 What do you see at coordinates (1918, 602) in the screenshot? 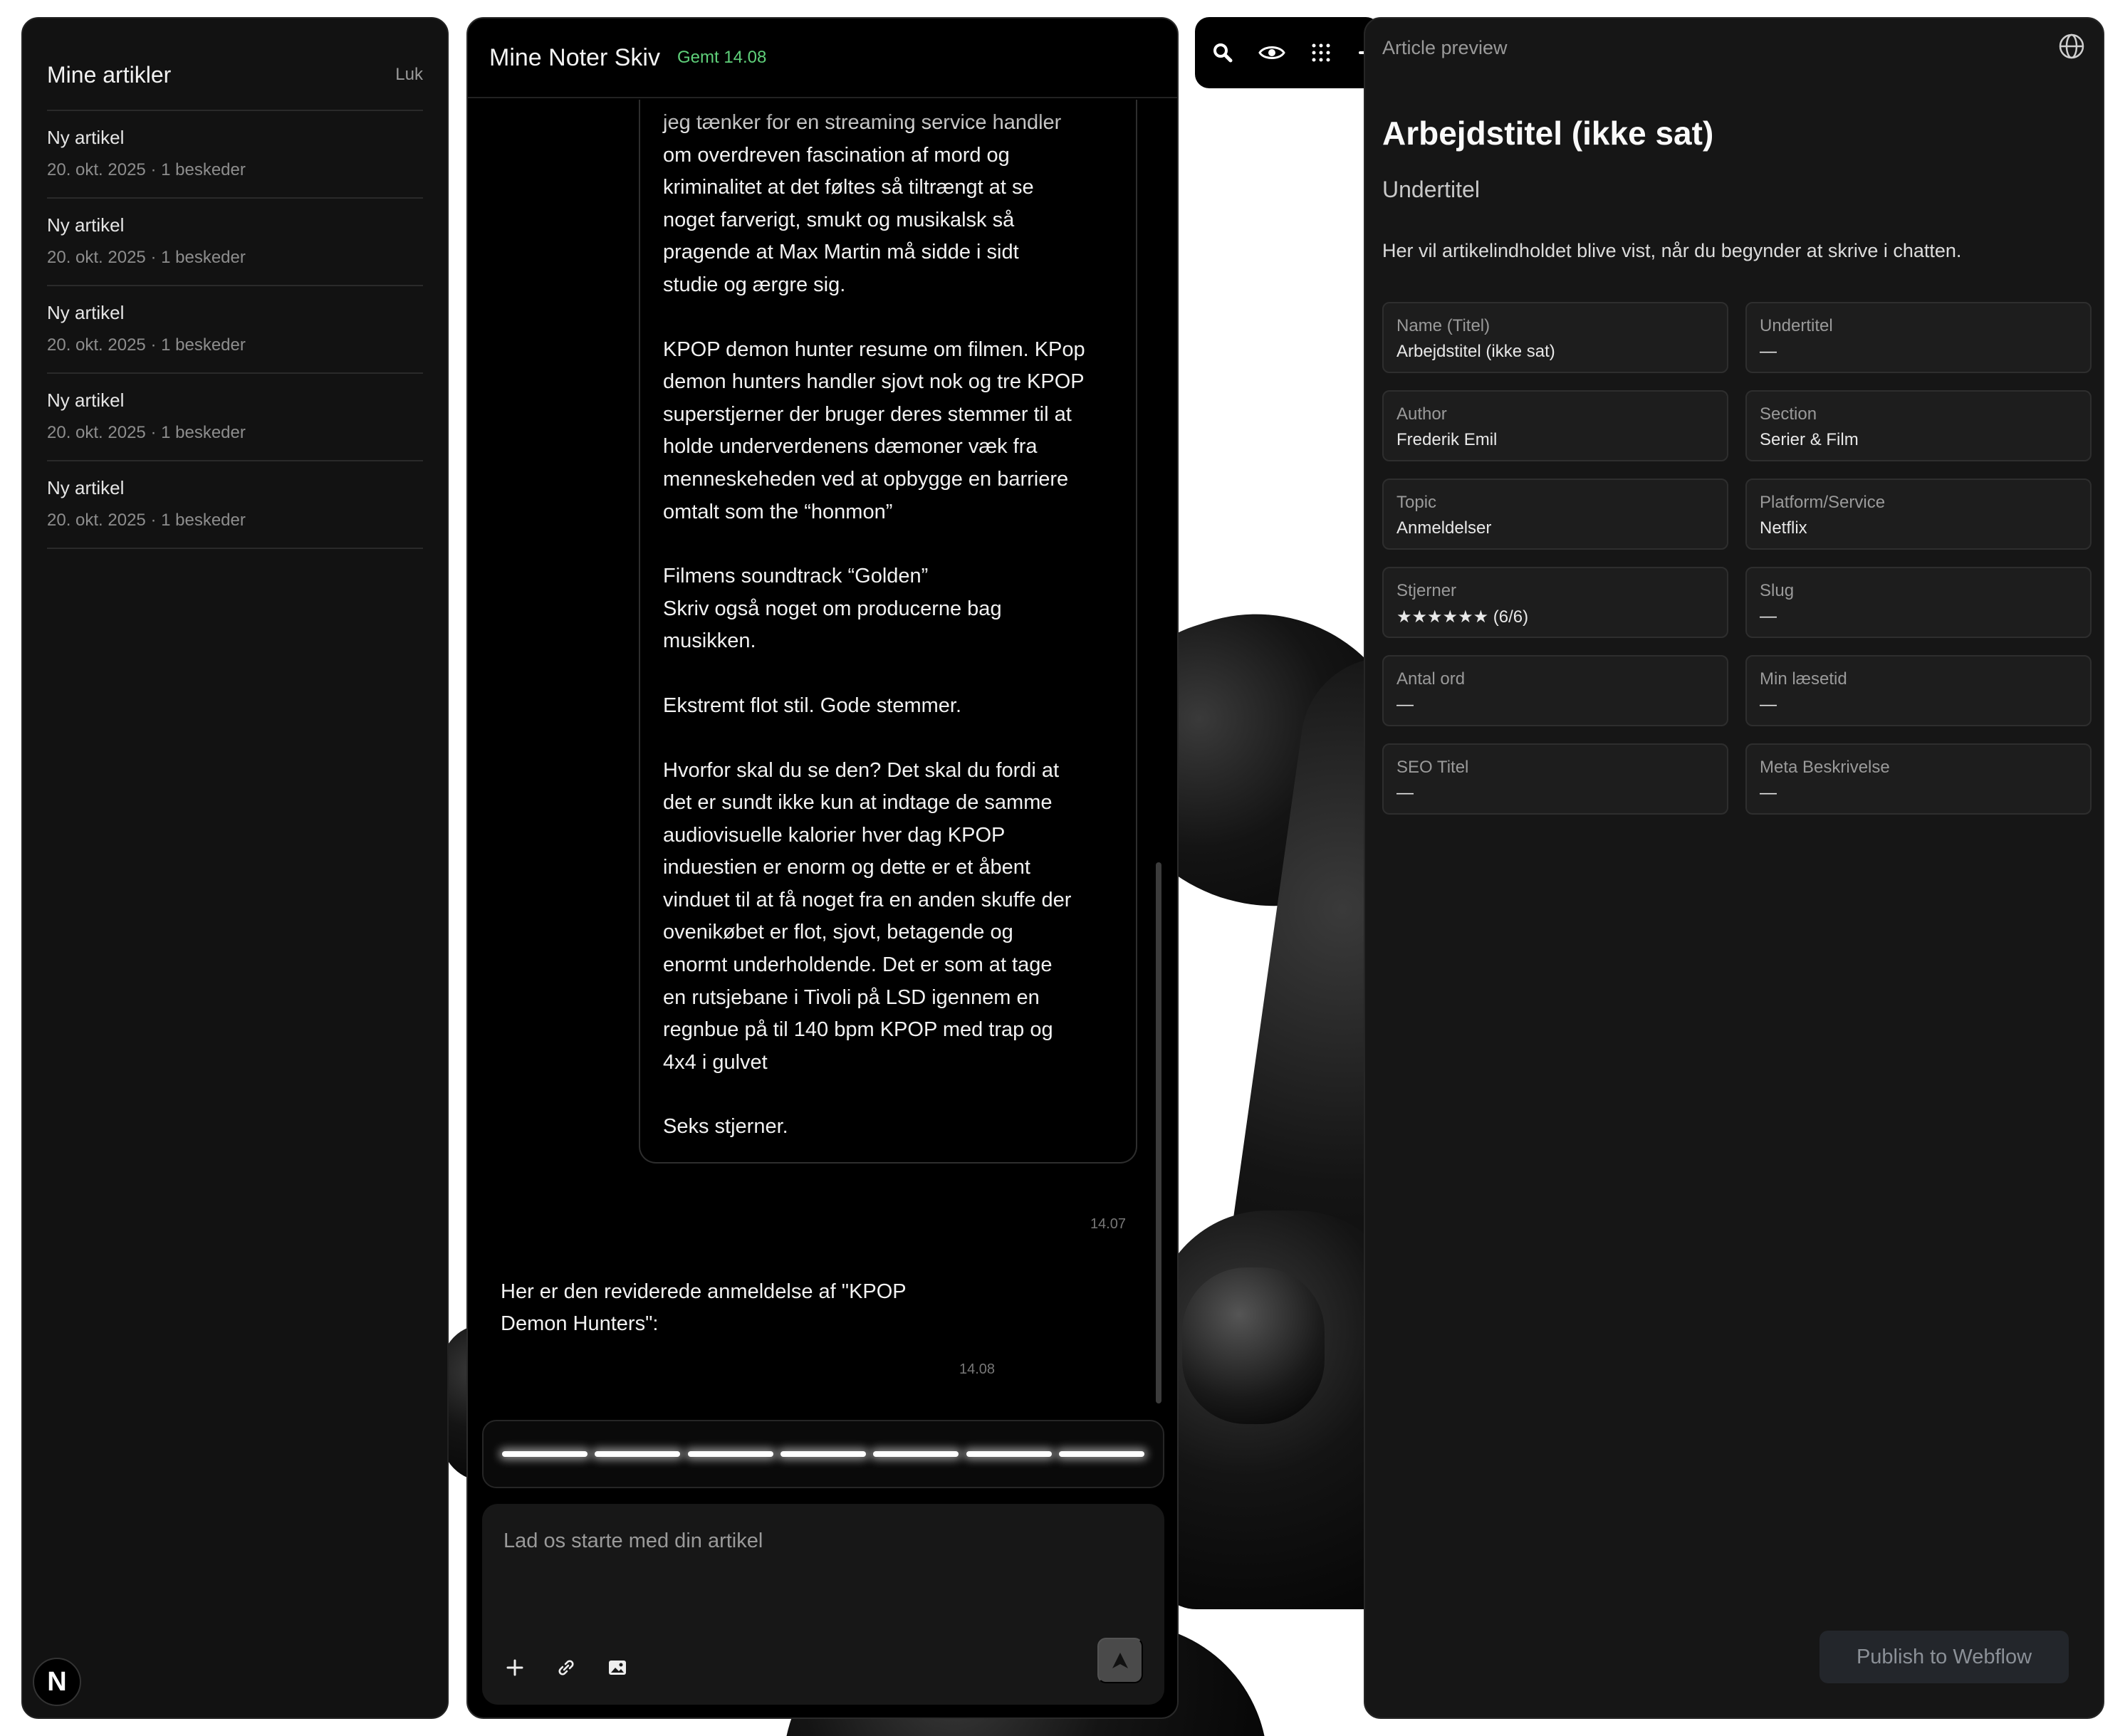
I see `field-slug: Slug —` at bounding box center [1918, 602].